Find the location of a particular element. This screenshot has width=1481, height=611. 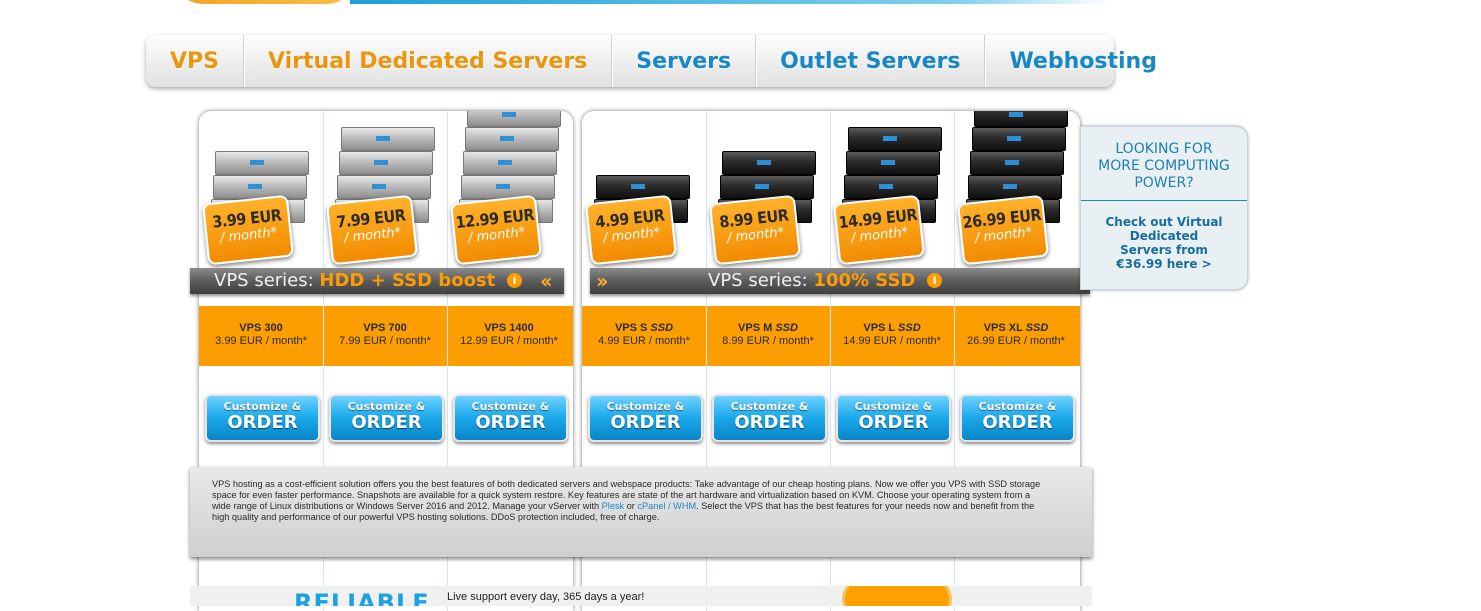

nav-item-webhosting: Webhosting is located at coordinates (1083, 61).